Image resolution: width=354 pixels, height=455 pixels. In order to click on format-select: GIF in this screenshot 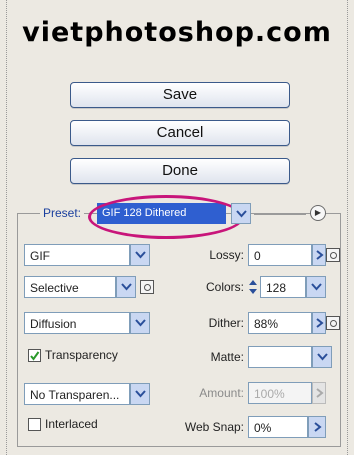, I will do `click(77, 255)`.